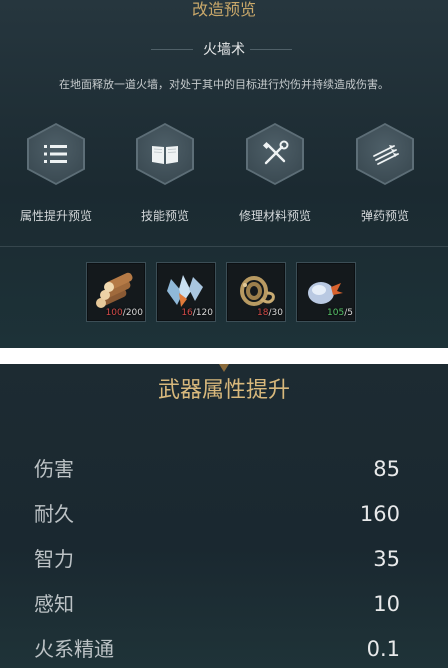  What do you see at coordinates (224, 604) in the screenshot?
I see `stat-row-perception: 感知 10` at bounding box center [224, 604].